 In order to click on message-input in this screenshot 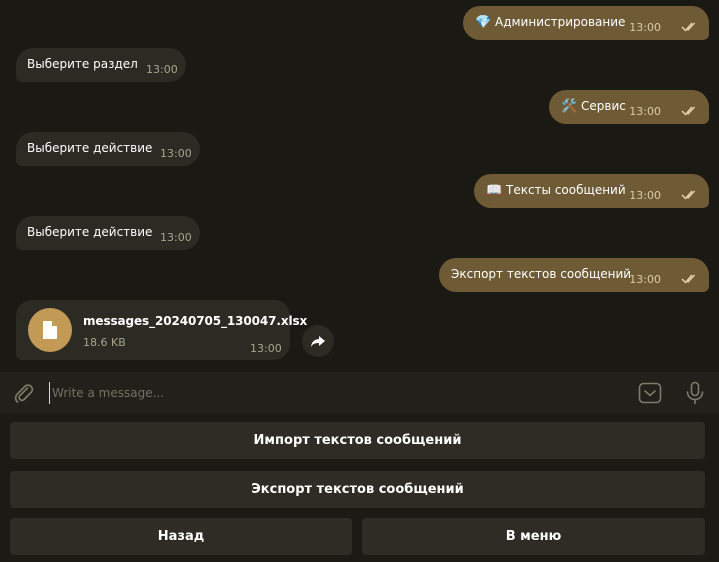, I will do `click(335, 393)`.